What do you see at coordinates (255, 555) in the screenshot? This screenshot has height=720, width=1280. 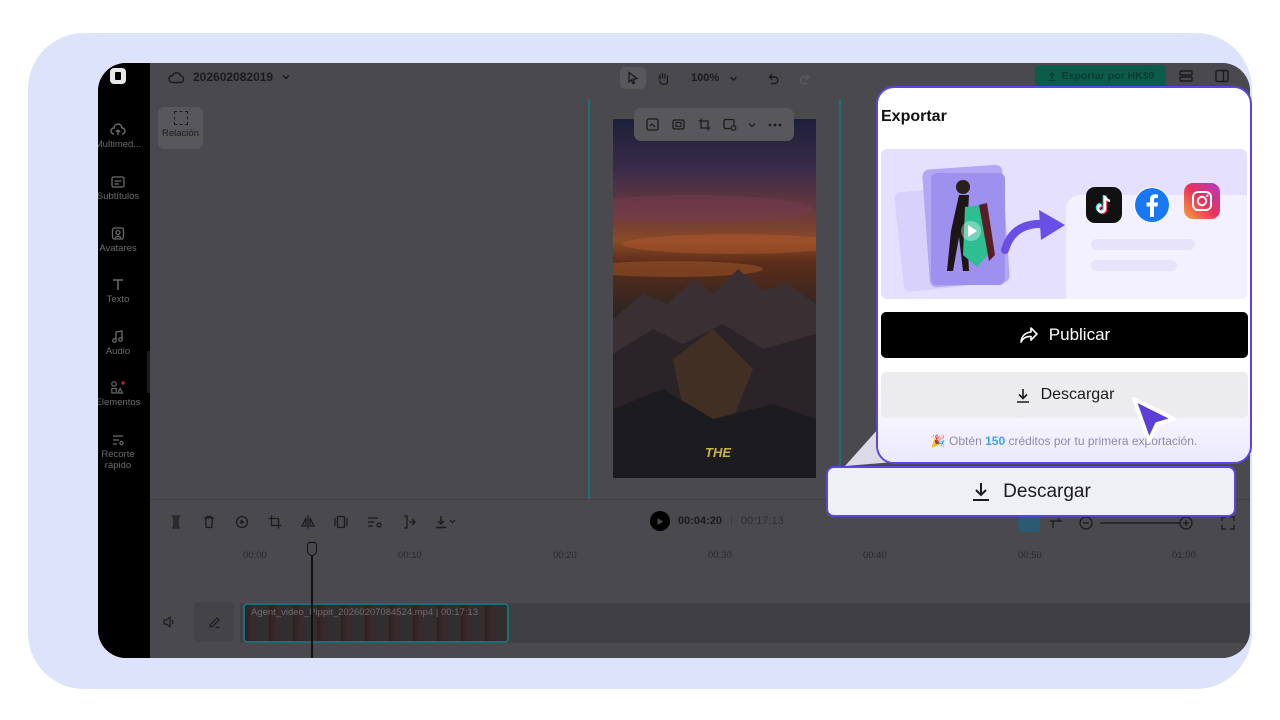 I see `ruler-tick: 00:00` at bounding box center [255, 555].